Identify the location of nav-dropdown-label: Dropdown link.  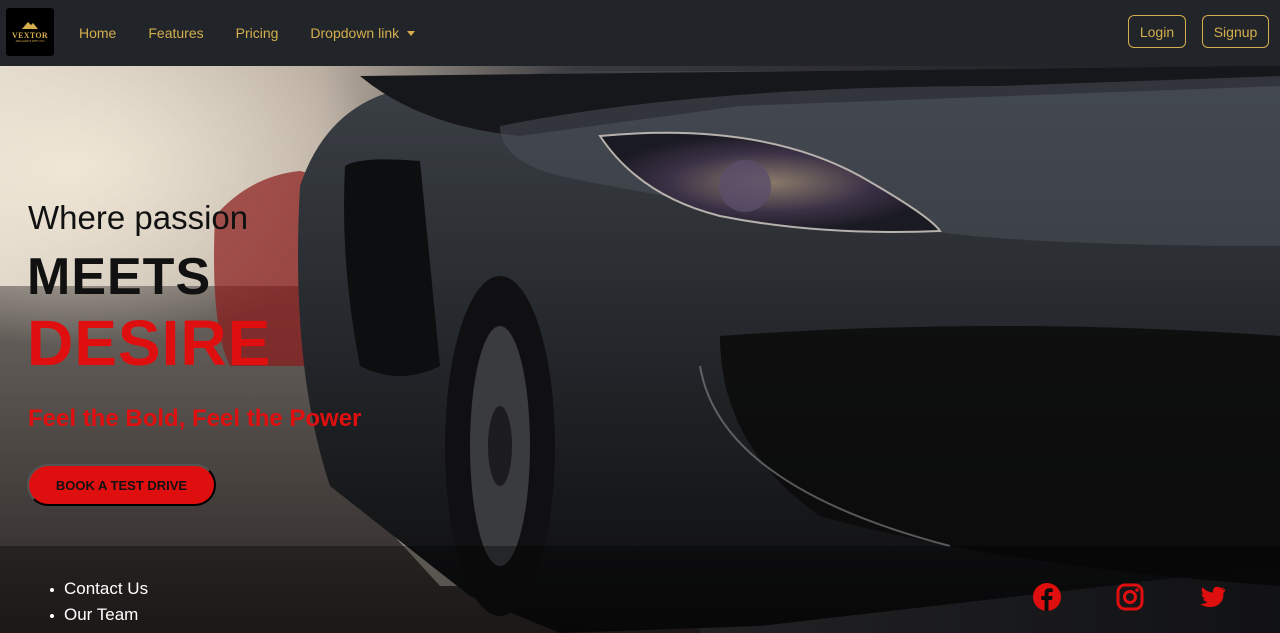
(355, 33).